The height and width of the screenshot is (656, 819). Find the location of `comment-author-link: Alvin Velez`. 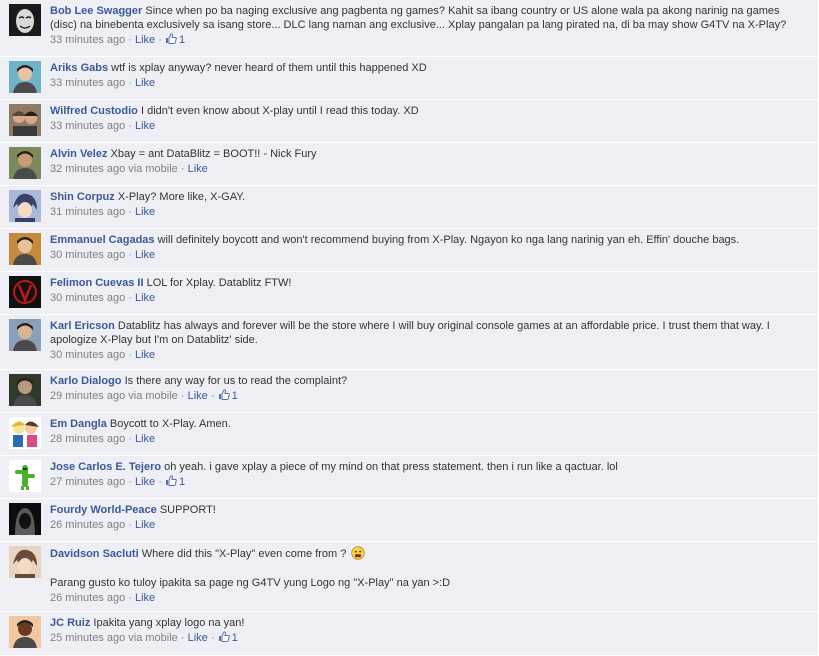

comment-author-link: Alvin Velez is located at coordinates (78, 154).